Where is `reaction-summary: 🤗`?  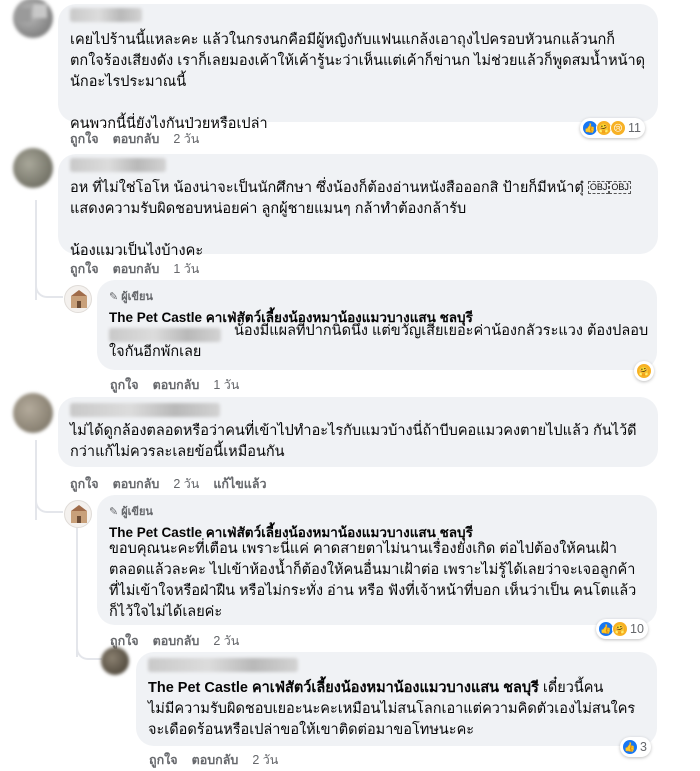
reaction-summary: 🤗 is located at coordinates (644, 371).